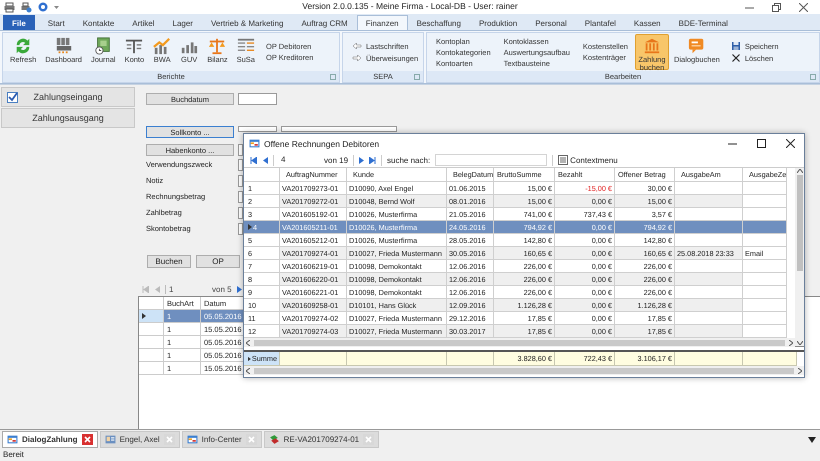  What do you see at coordinates (600, 22) in the screenshot?
I see `ribbon-tab: Plantafel` at bounding box center [600, 22].